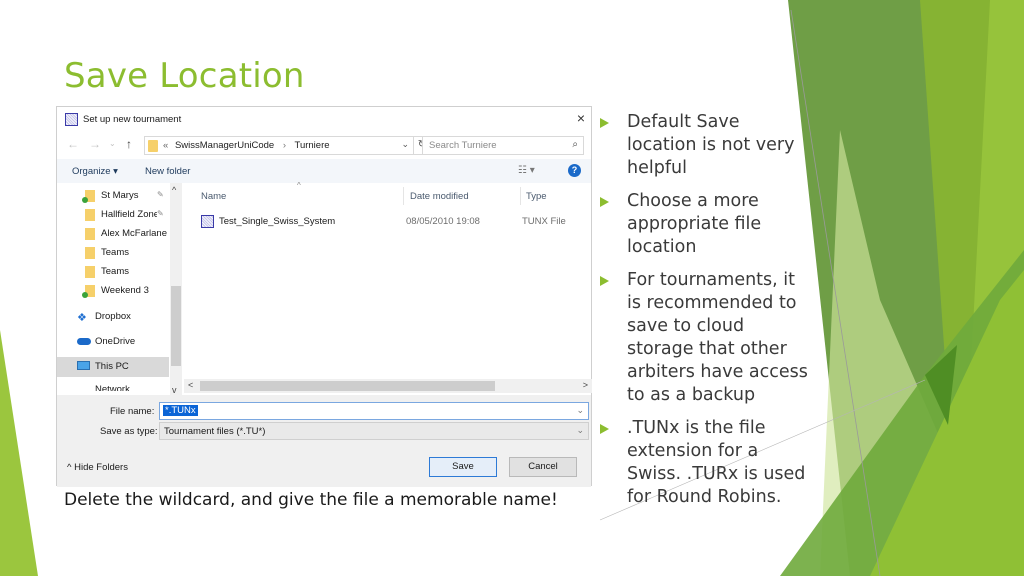 Image resolution: width=1024 pixels, height=576 pixels. I want to click on new-folder-button: New folder, so click(167, 171).